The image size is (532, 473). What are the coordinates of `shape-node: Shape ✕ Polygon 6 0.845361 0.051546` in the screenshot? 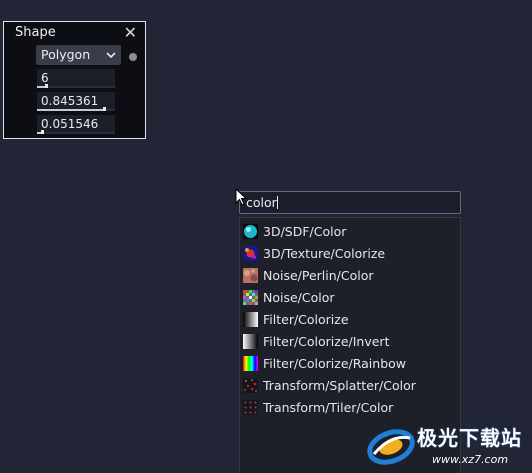 It's located at (74, 80).